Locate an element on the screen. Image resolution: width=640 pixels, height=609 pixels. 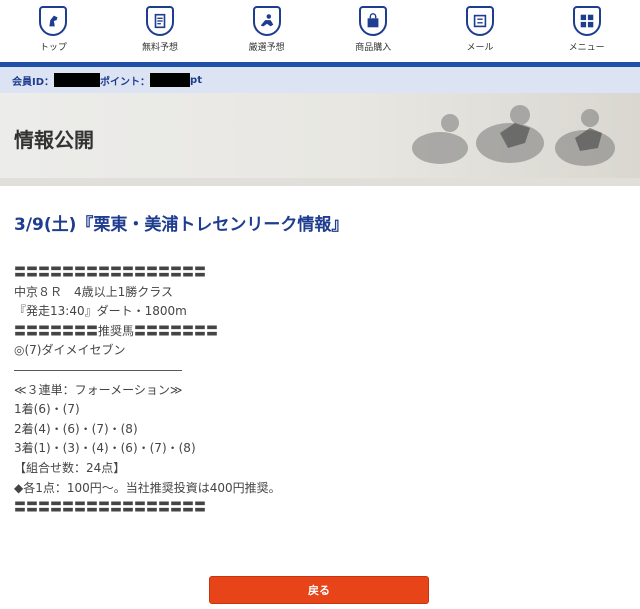
redacted-member-id is located at coordinates (77, 80).